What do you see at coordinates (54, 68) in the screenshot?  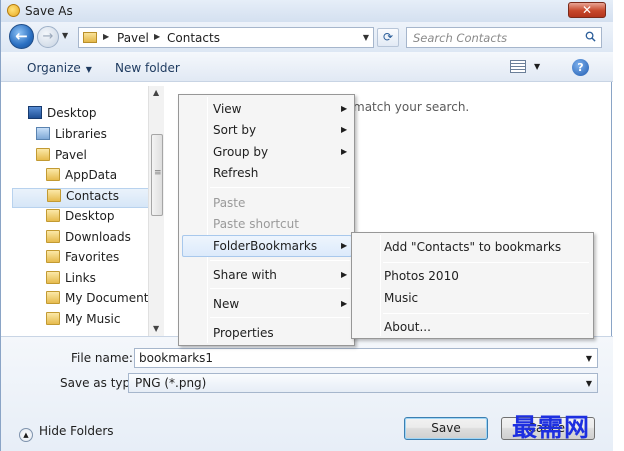 I see `organize-label: Organize` at bounding box center [54, 68].